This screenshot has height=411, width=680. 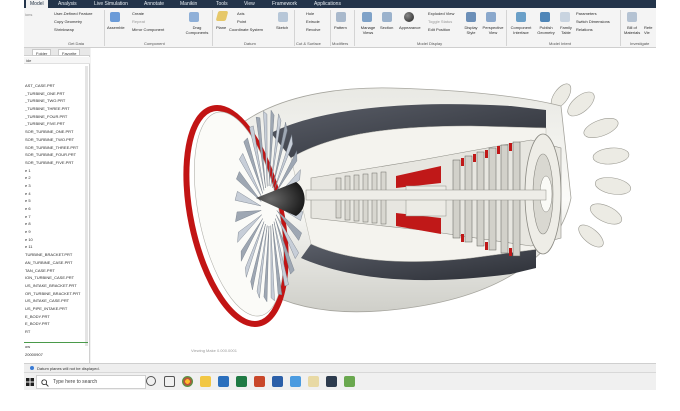 I want to click on exploded-view-button: Exploded View, so click(x=441, y=13).